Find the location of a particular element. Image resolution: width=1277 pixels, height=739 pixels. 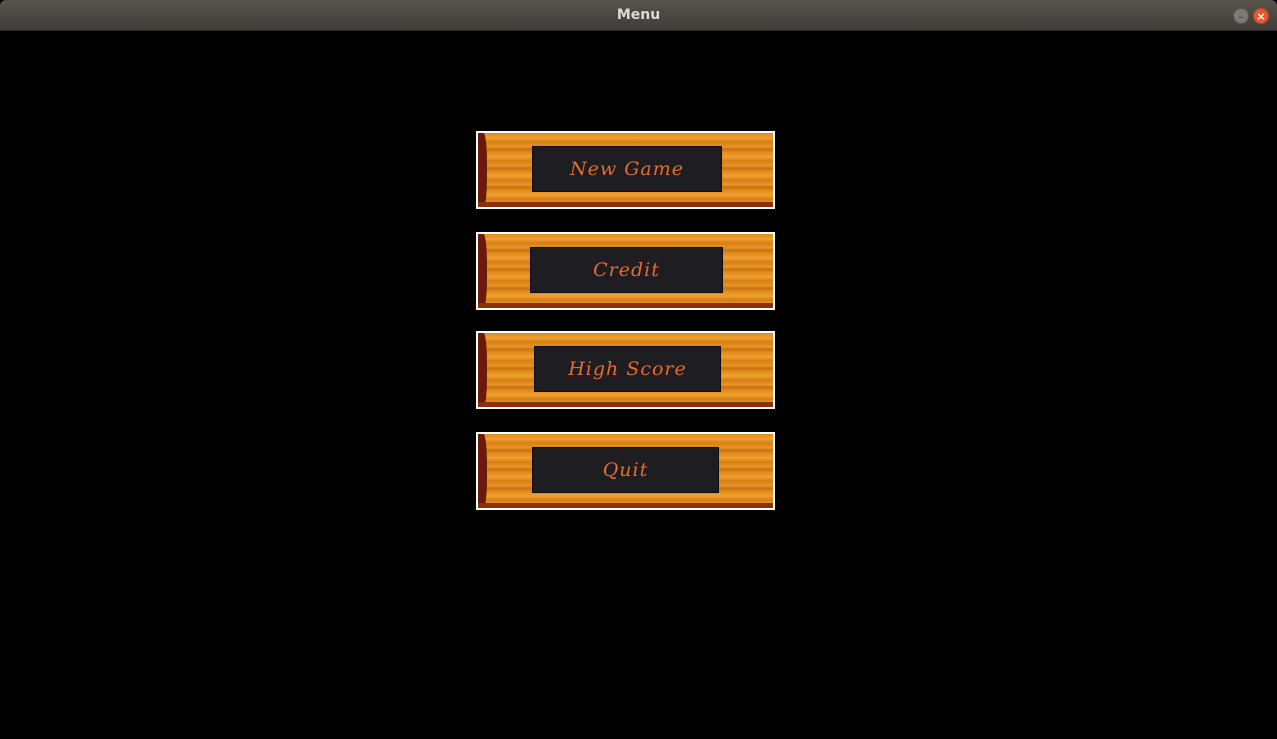

close-icon: × is located at coordinates (1261, 16).